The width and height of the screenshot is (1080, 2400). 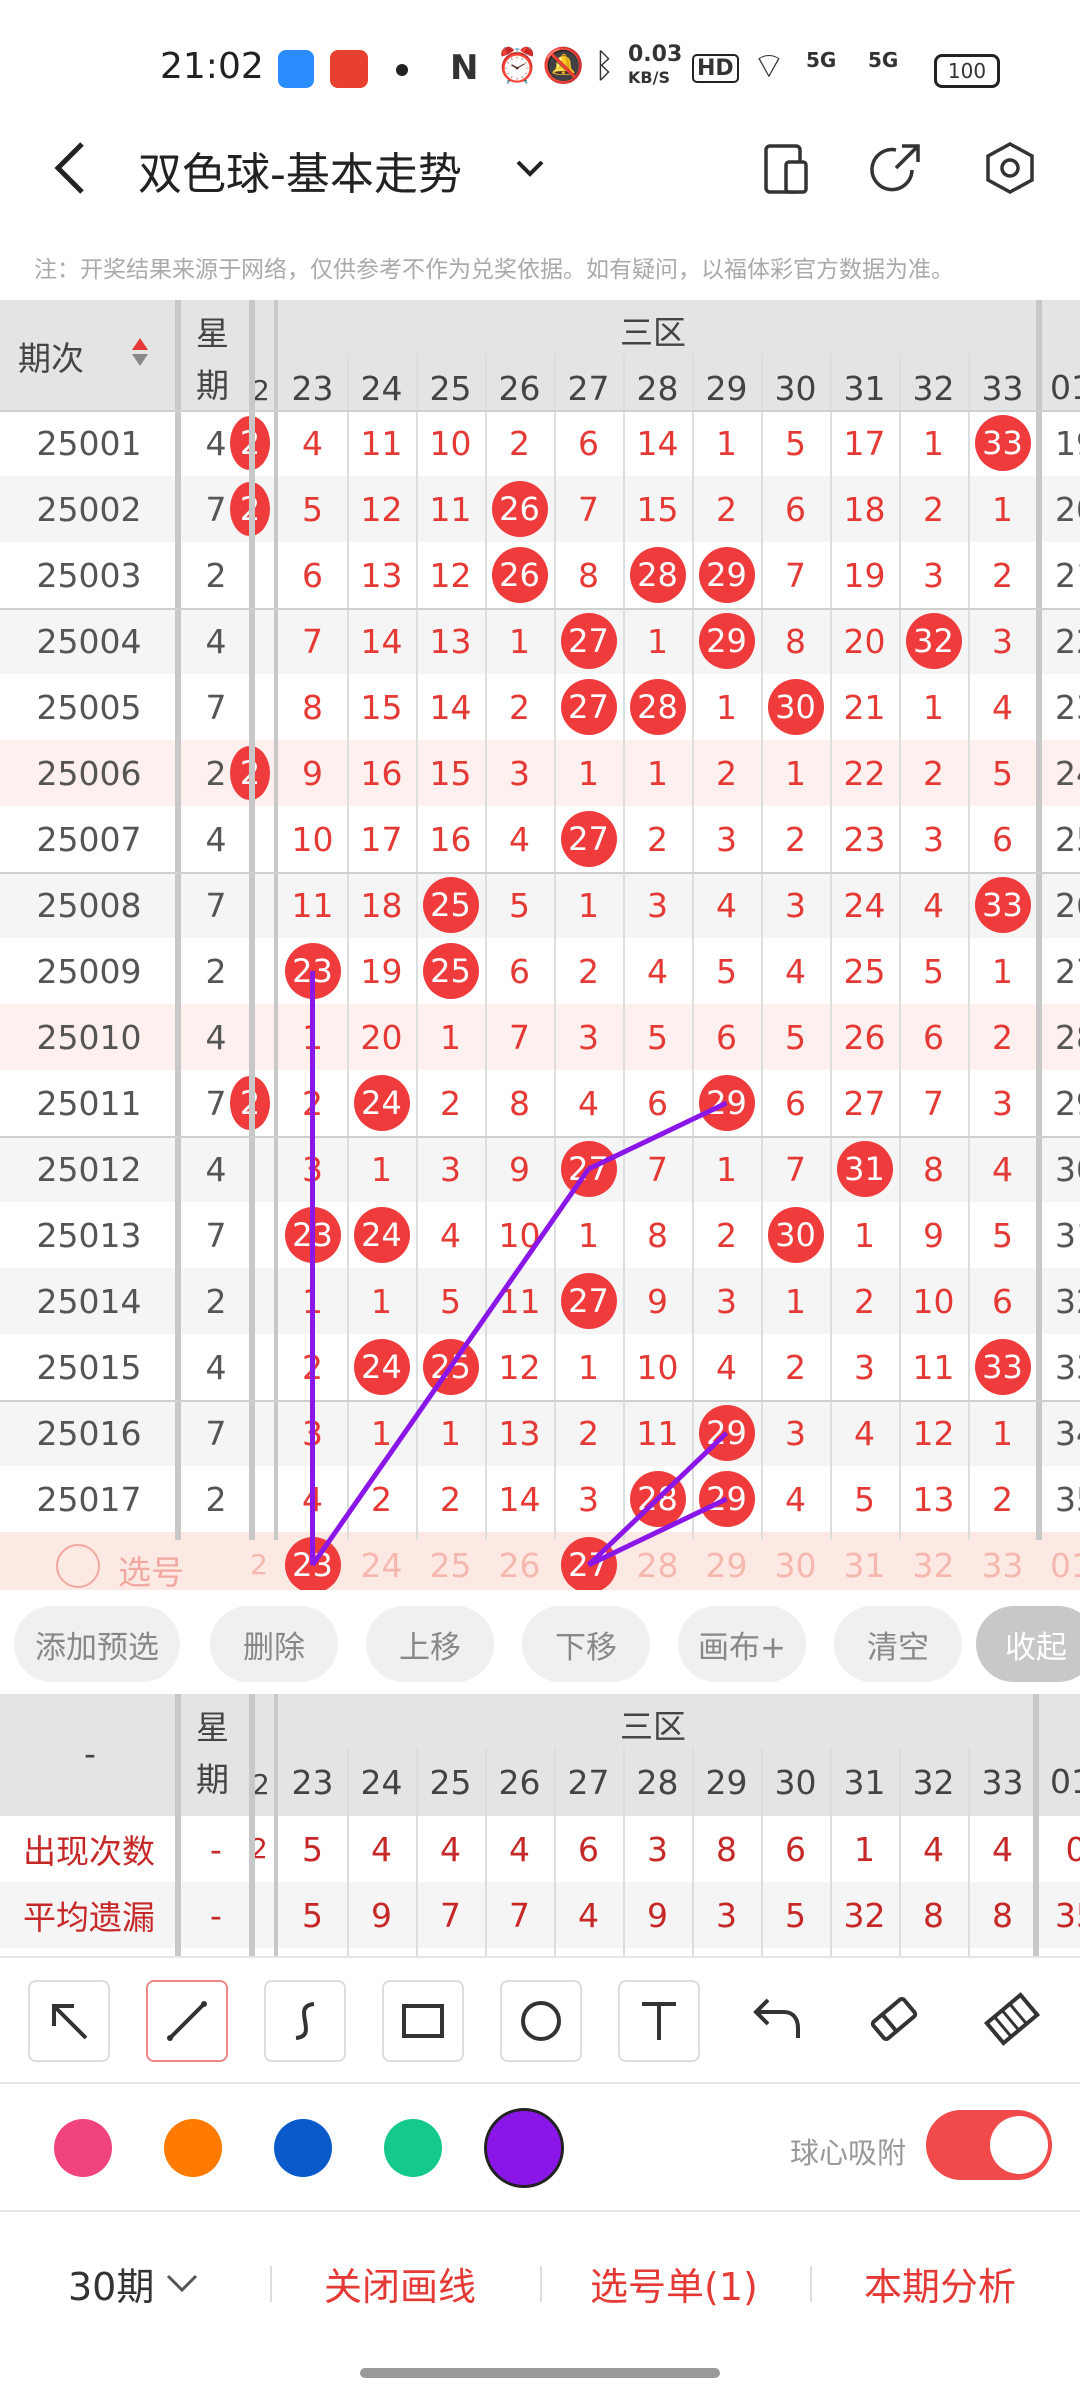 I want to click on canvas-plus-button: 画布+, so click(x=742, y=1644).